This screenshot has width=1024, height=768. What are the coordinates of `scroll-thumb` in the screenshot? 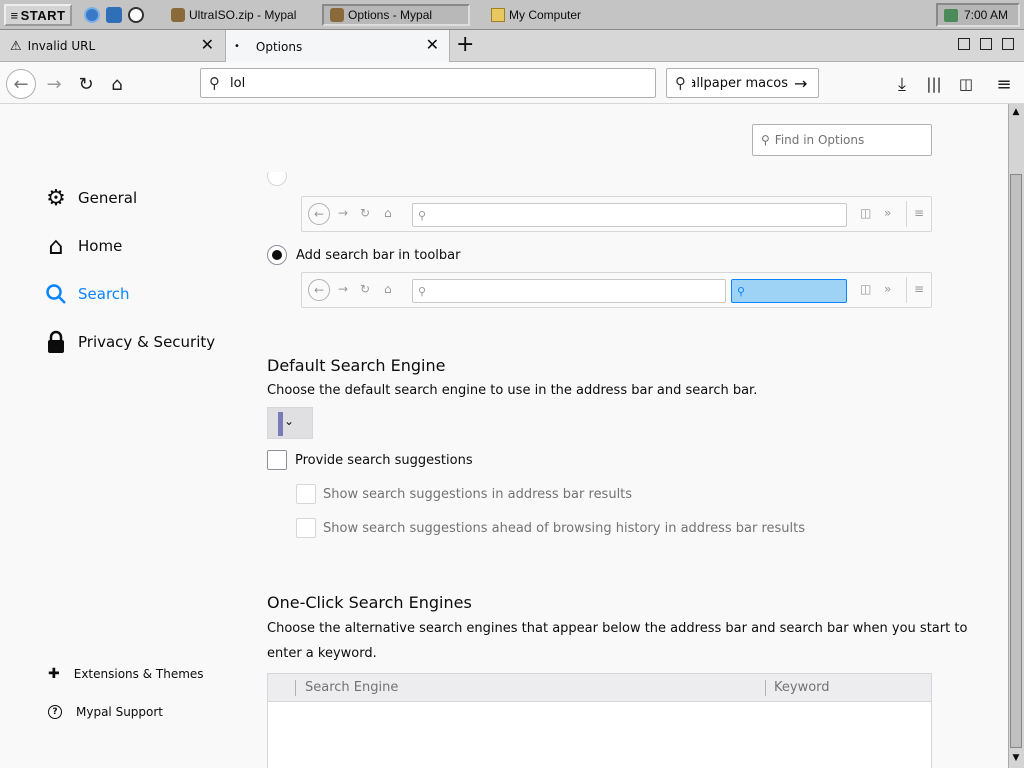 It's located at (1016, 461).